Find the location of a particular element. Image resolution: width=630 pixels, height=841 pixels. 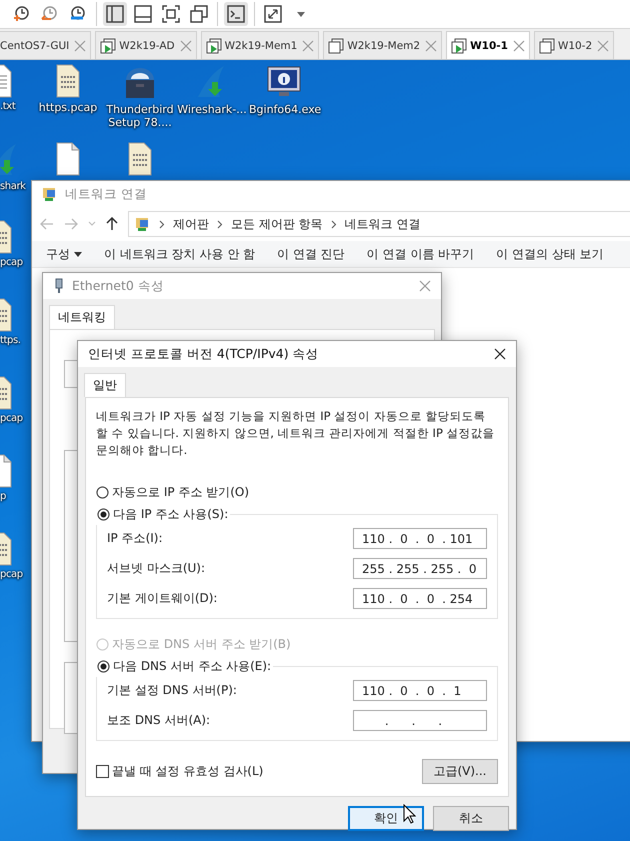

vm-tab: W10-1 is located at coordinates (488, 45).